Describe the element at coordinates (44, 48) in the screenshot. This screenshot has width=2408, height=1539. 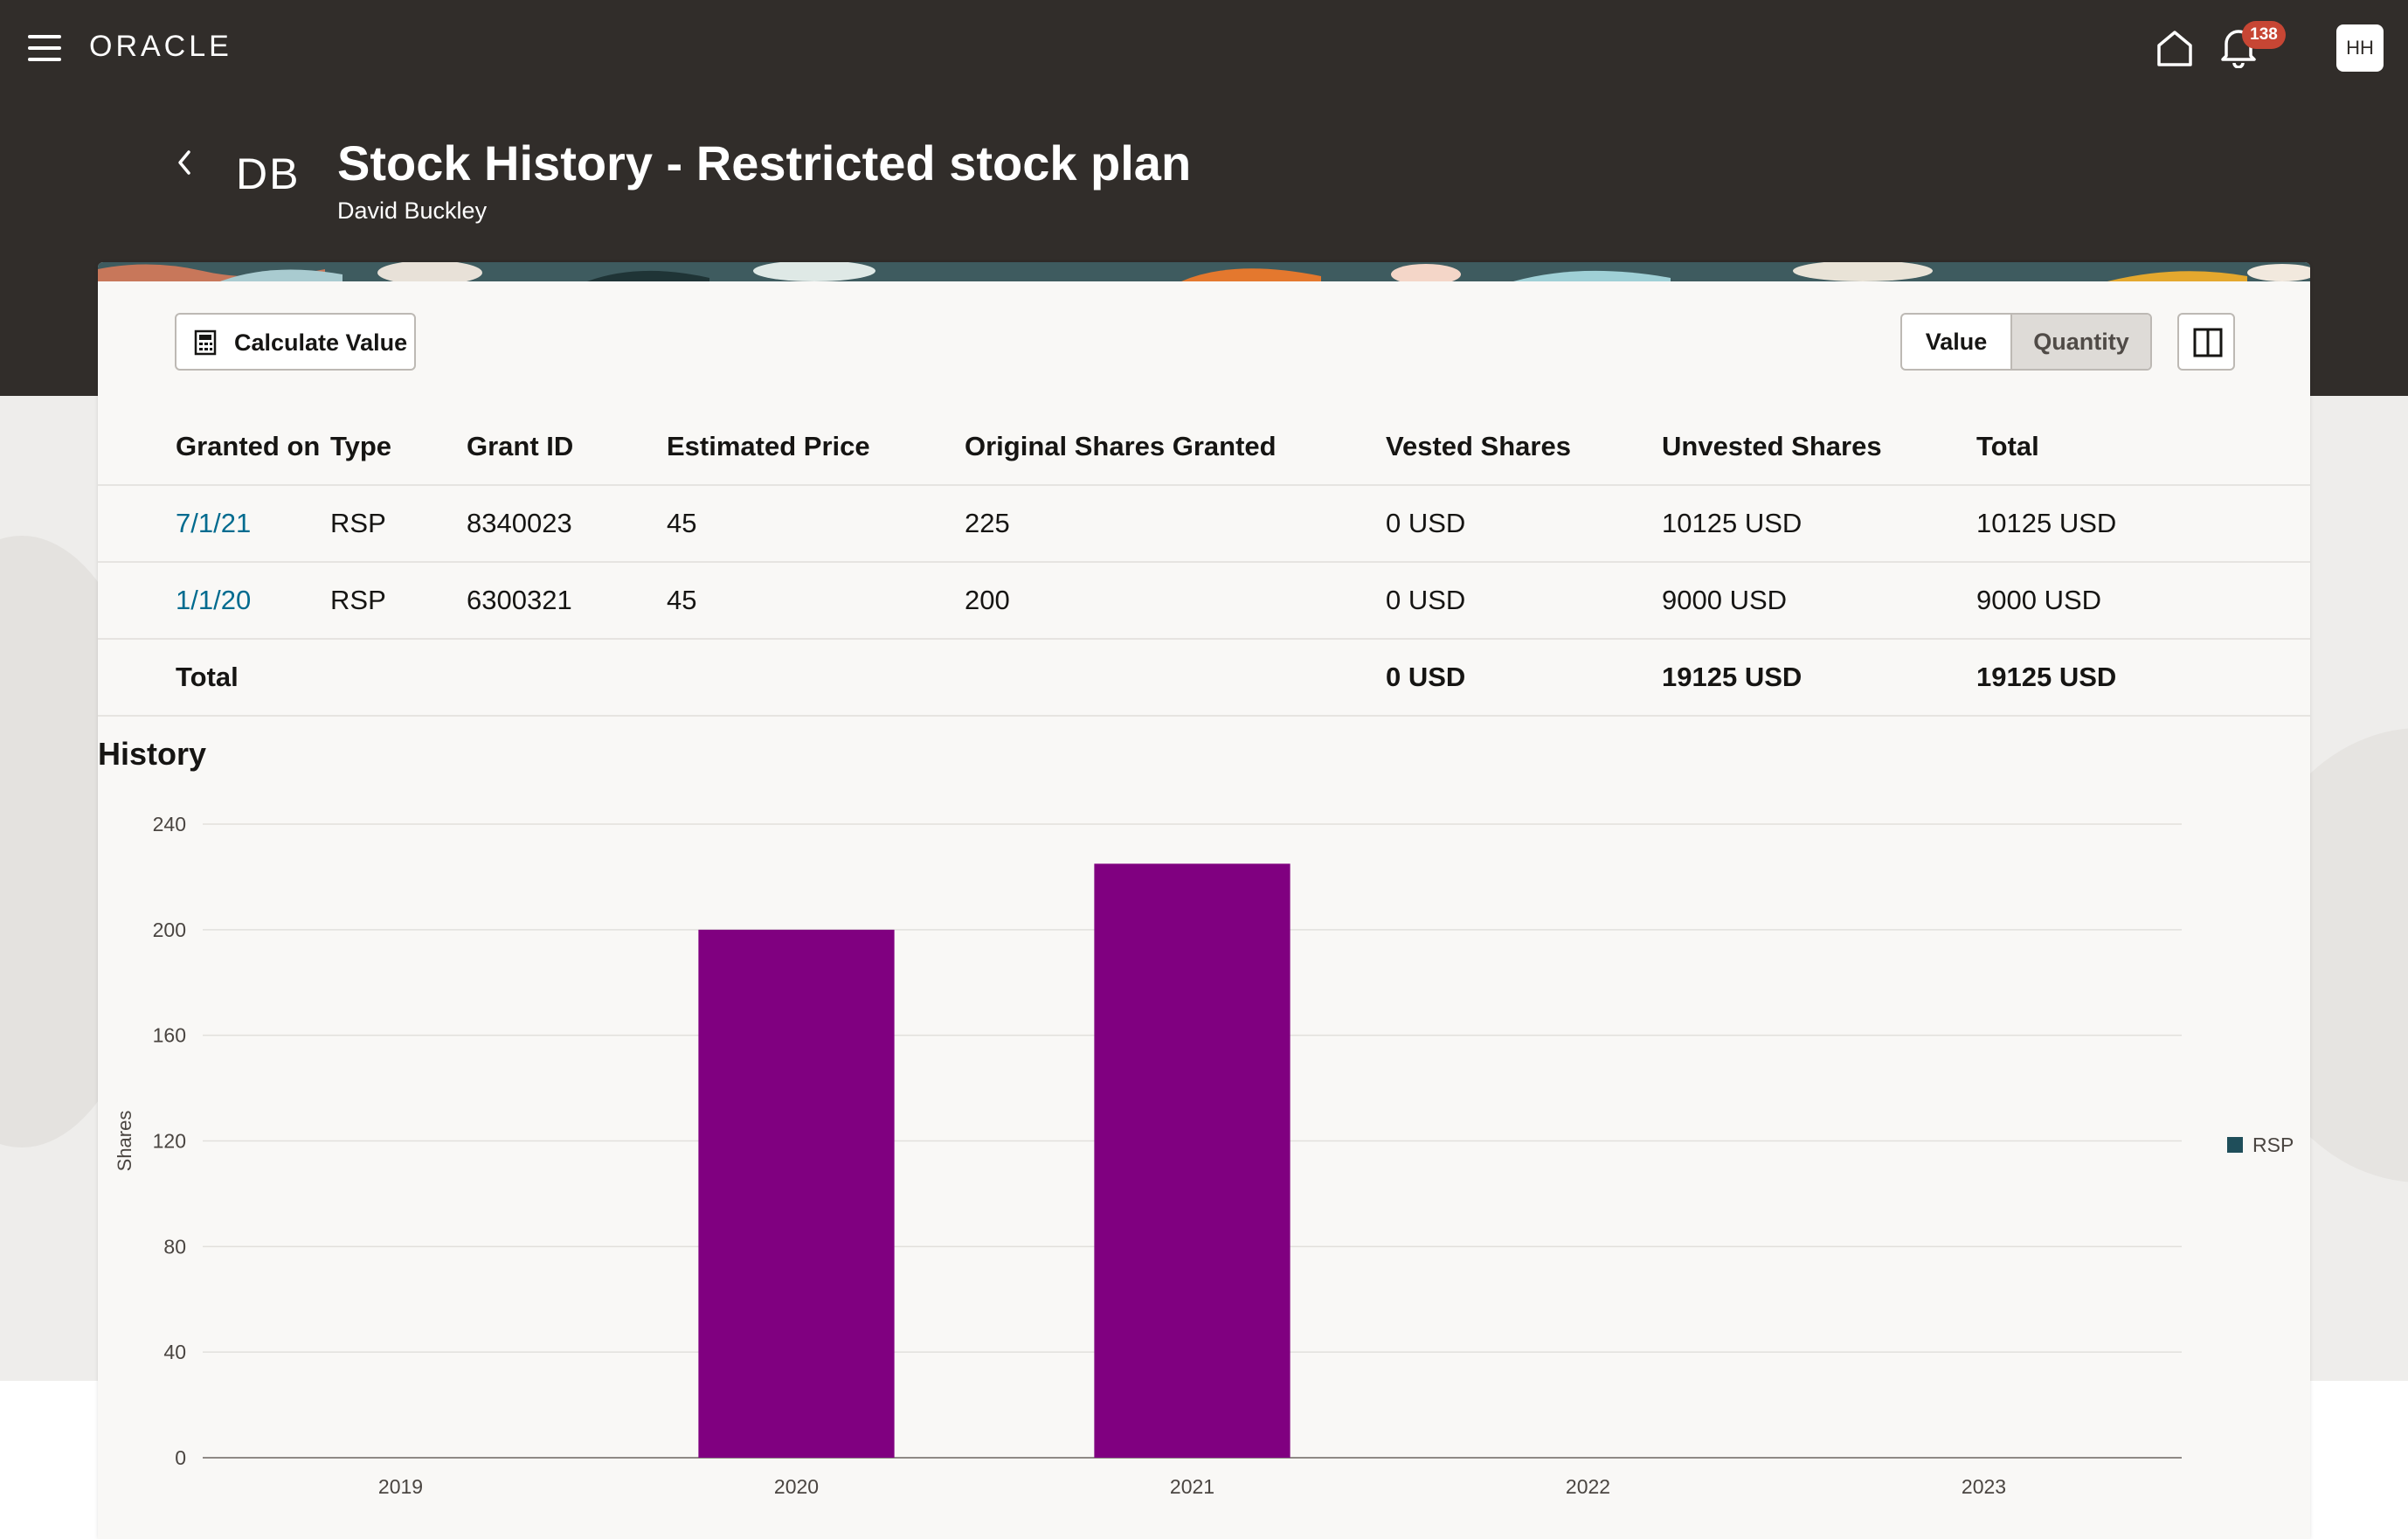
I see `hamburger-menu-icon` at that location.